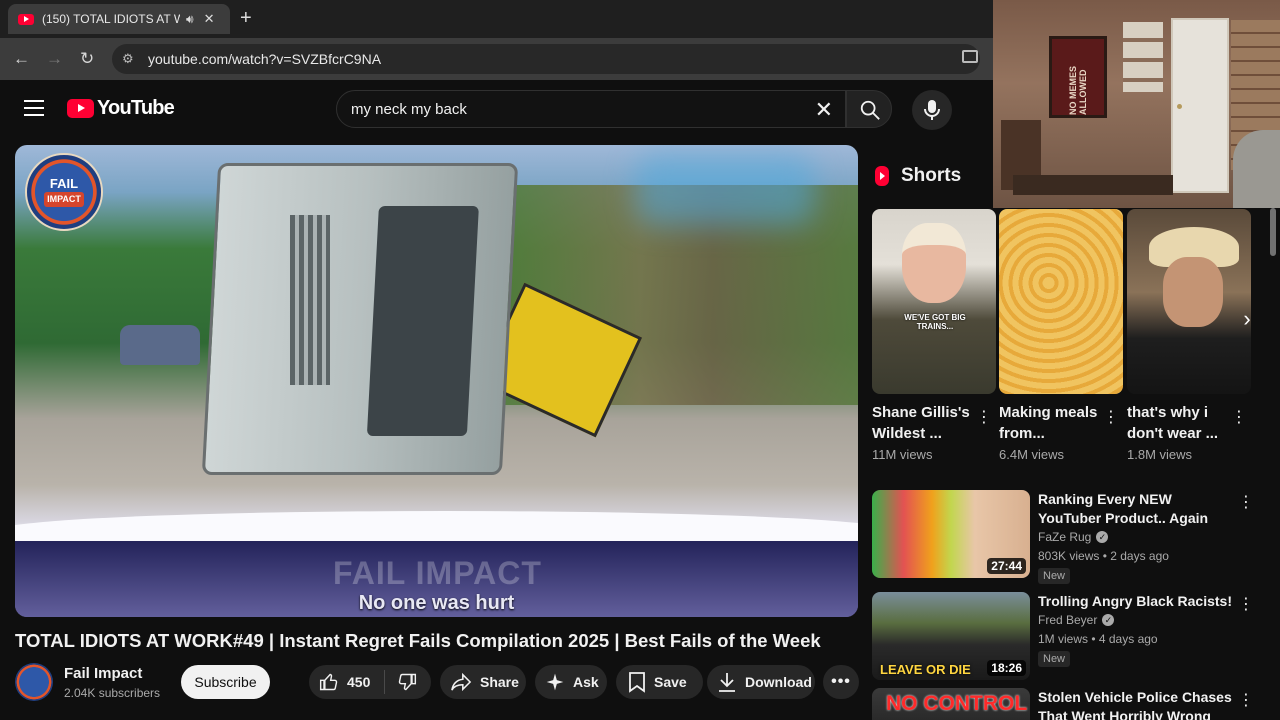 This screenshot has width=1280, height=720. I want to click on shorts-logo-icon, so click(882, 176).